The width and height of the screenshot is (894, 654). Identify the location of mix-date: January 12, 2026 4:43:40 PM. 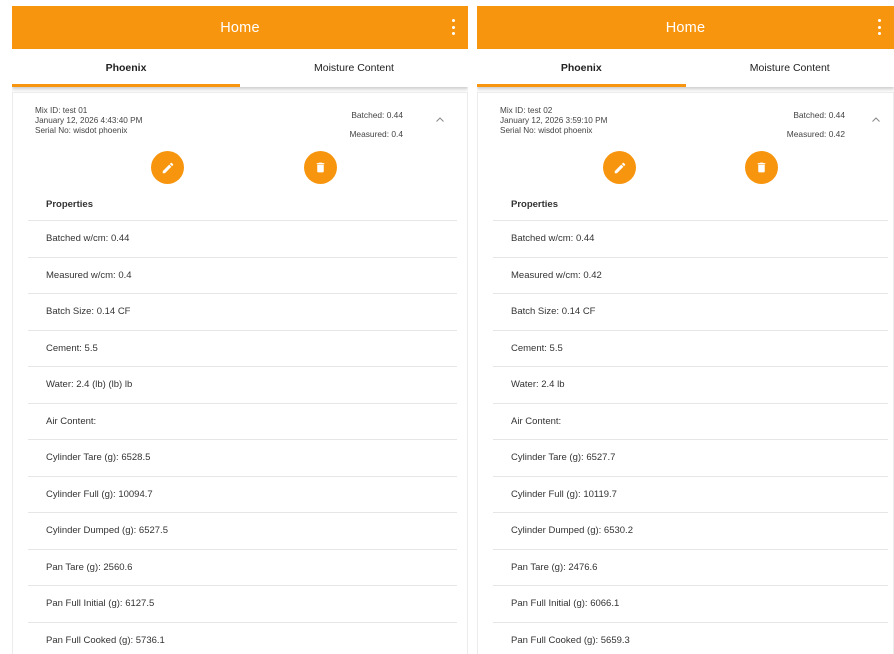
(89, 120).